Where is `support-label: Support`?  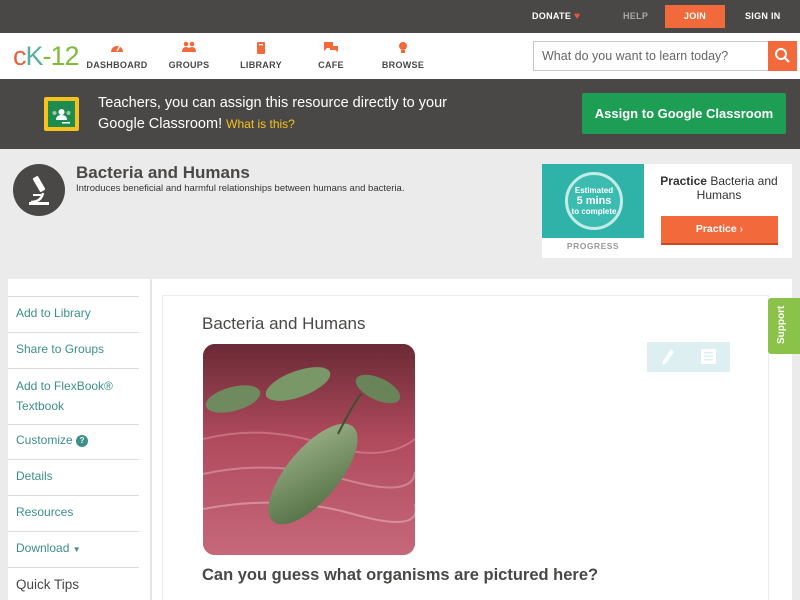
support-label: Support is located at coordinates (781, 324).